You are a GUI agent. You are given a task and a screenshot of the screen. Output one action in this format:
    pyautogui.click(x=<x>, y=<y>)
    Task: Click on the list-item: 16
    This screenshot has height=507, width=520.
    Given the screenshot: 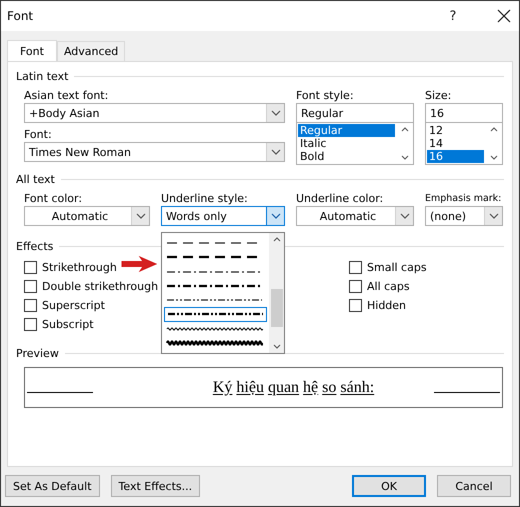 What is the action you would take?
    pyautogui.click(x=455, y=156)
    